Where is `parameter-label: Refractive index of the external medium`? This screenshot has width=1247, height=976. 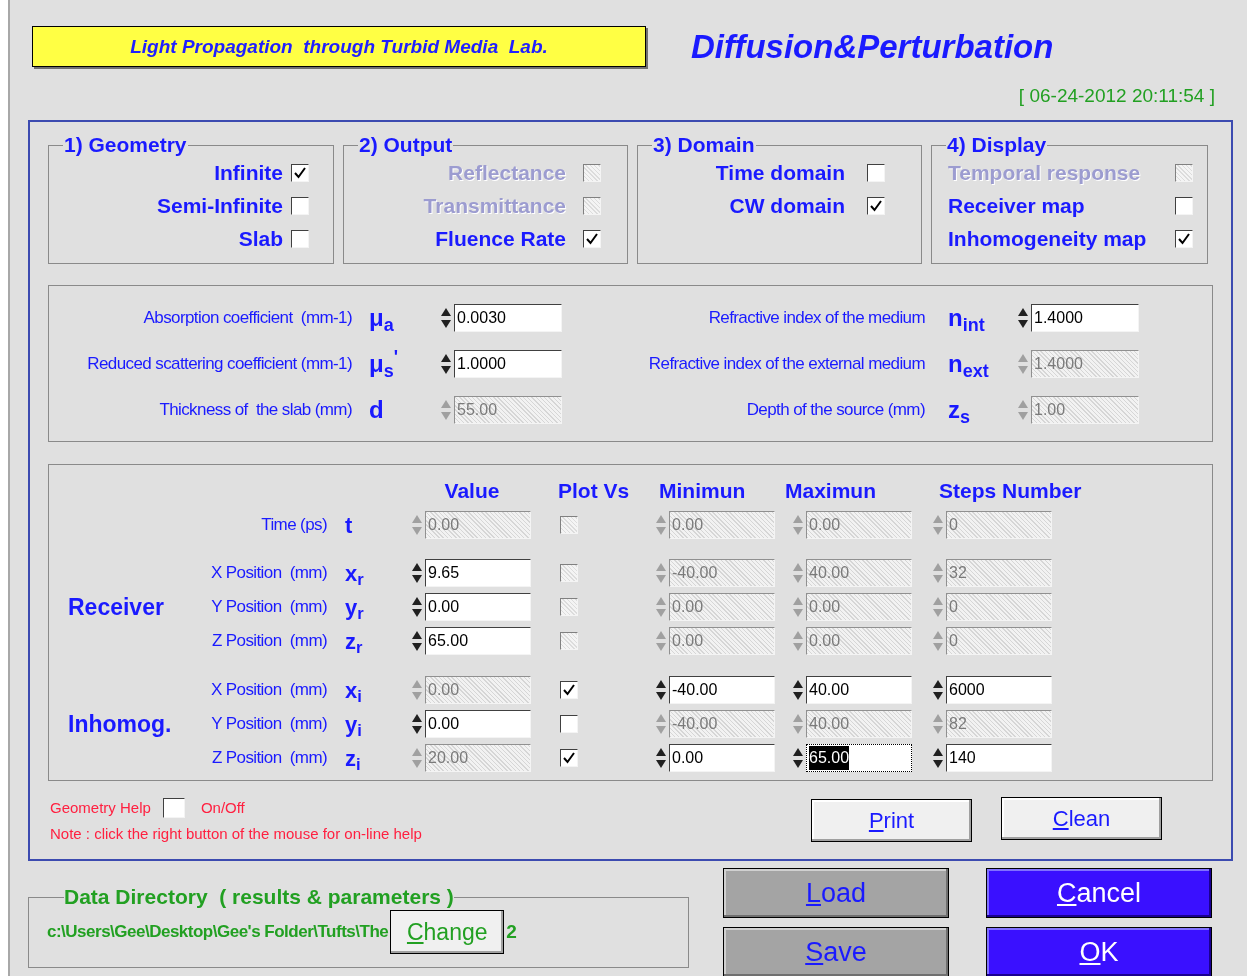
parameter-label: Refractive index of the external medium is located at coordinates (786, 364).